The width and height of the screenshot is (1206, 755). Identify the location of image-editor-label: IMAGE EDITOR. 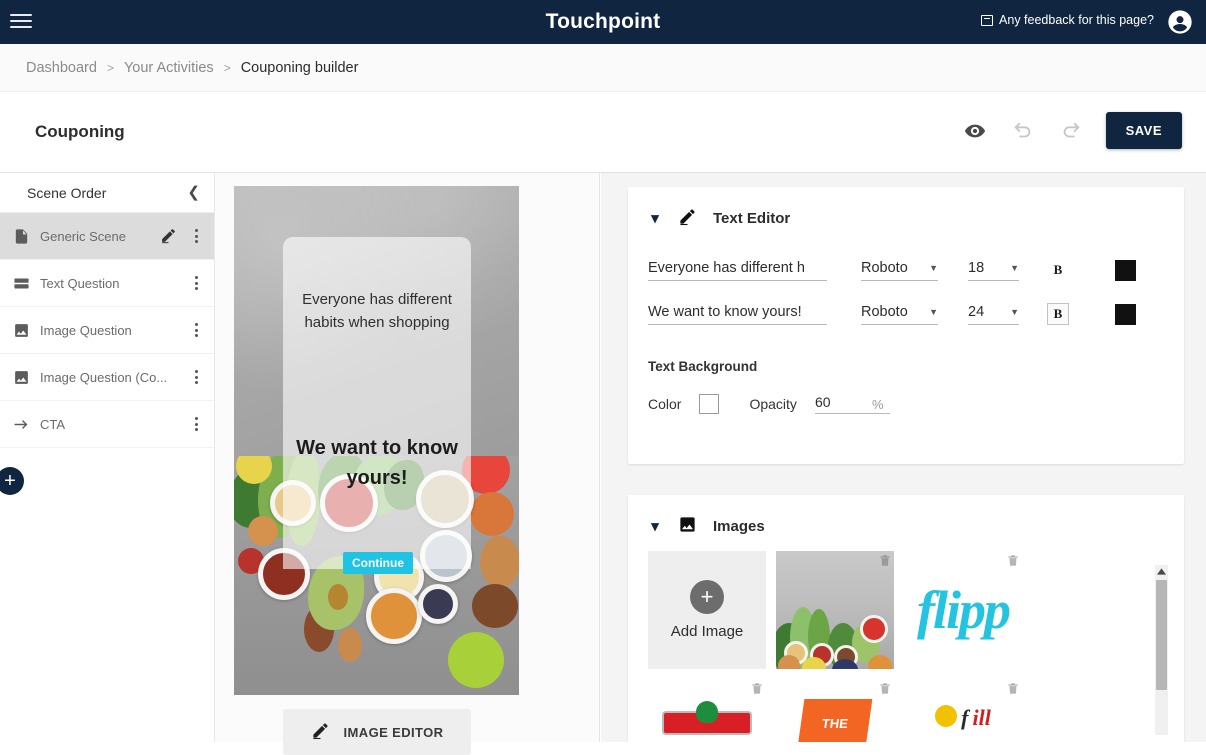
(393, 732).